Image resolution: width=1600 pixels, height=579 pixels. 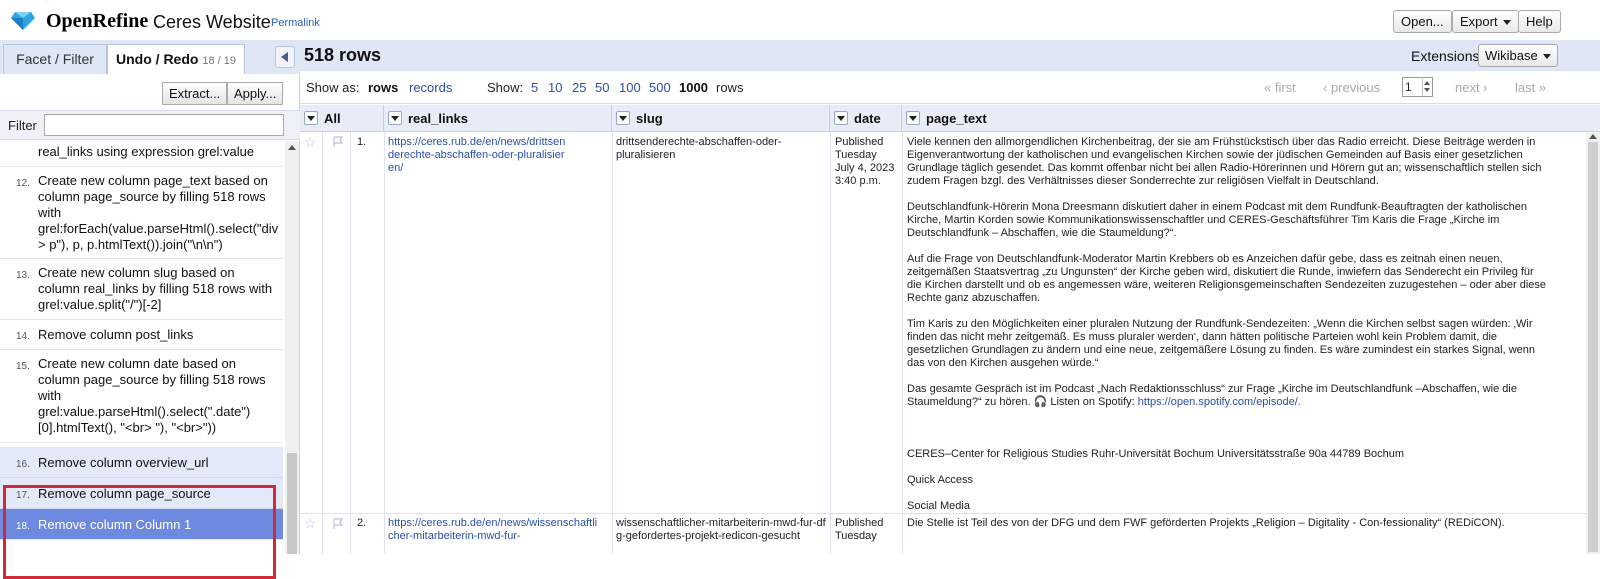 What do you see at coordinates (164, 125) in the screenshot?
I see `filter-input` at bounding box center [164, 125].